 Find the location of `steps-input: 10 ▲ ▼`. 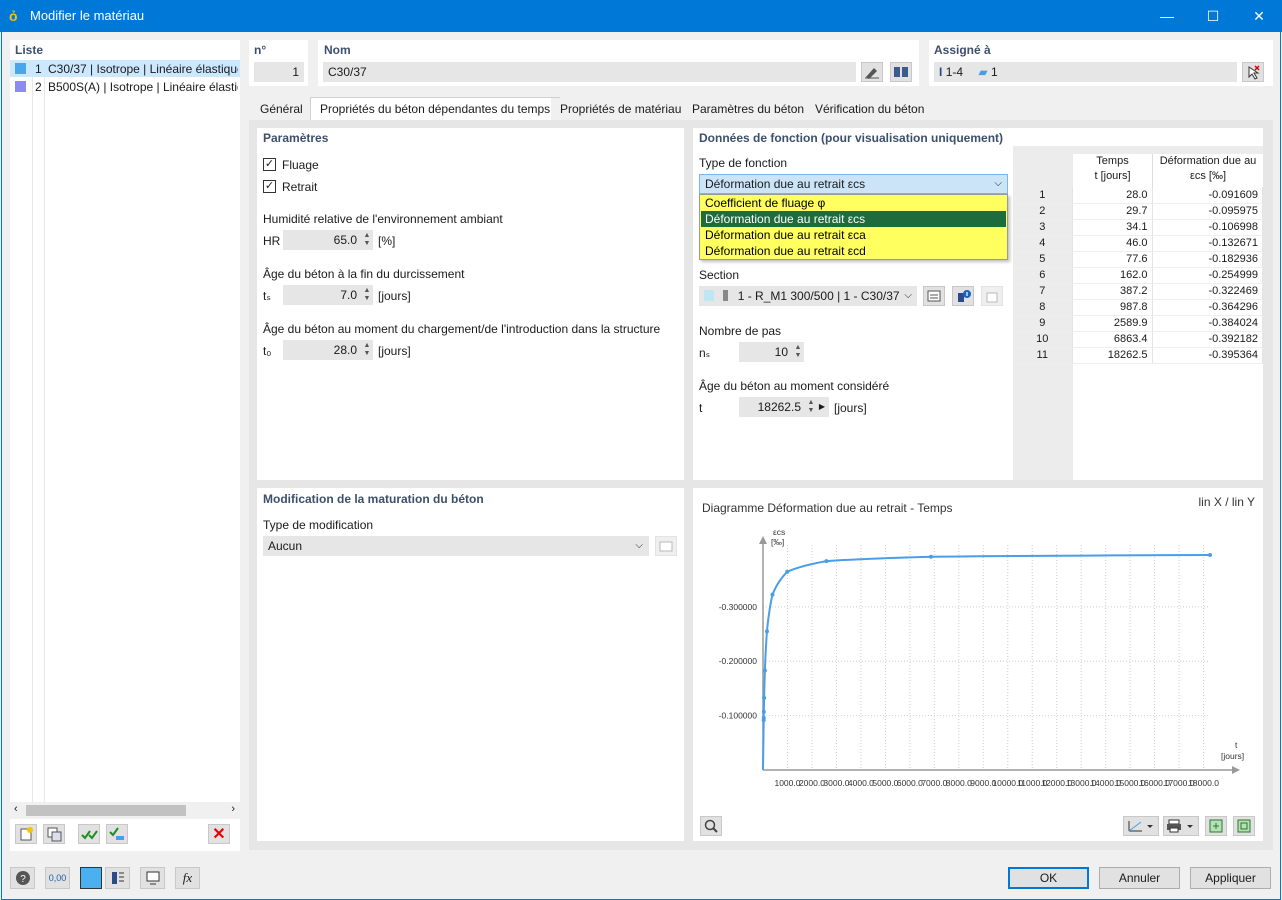

steps-input: 10 ▲ ▼ is located at coordinates (771, 352).